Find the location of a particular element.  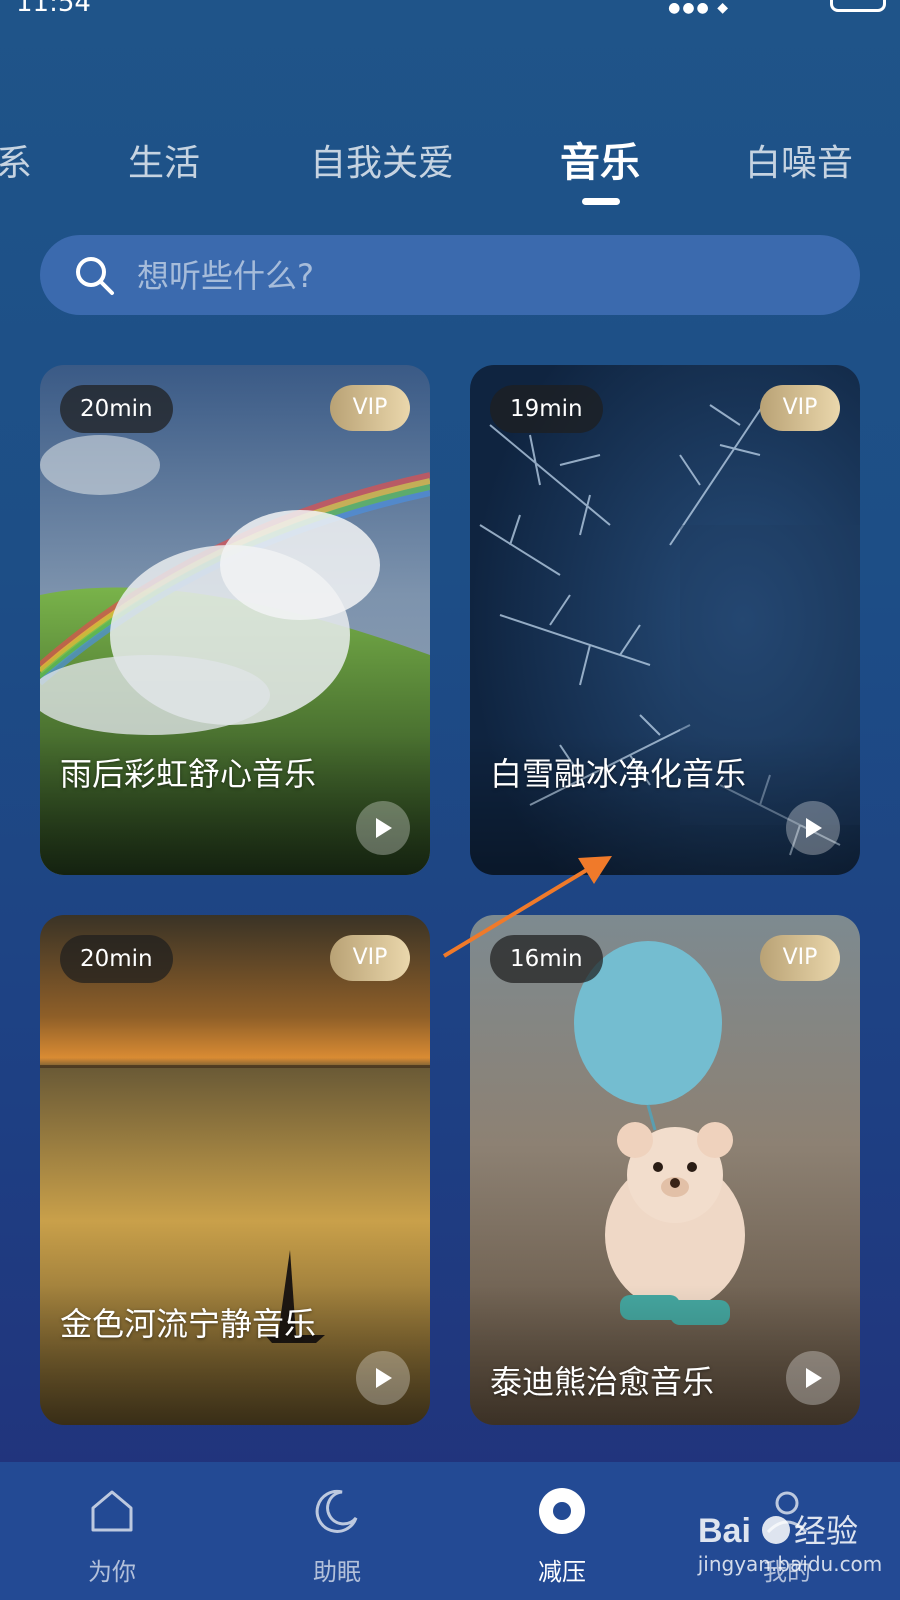

signal-icon: ●●● ◆ is located at coordinates (699, 8).